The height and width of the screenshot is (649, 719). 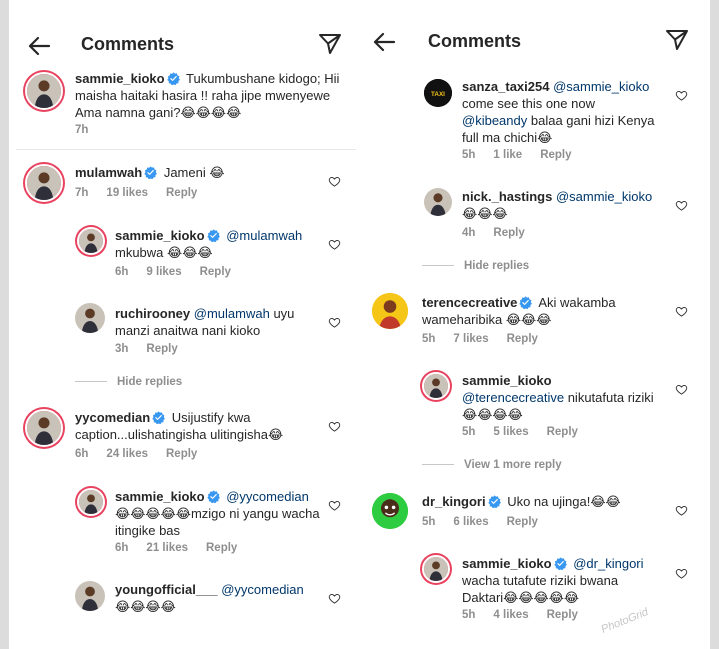 What do you see at coordinates (507, 196) in the screenshot?
I see `username: nick._hastings` at bounding box center [507, 196].